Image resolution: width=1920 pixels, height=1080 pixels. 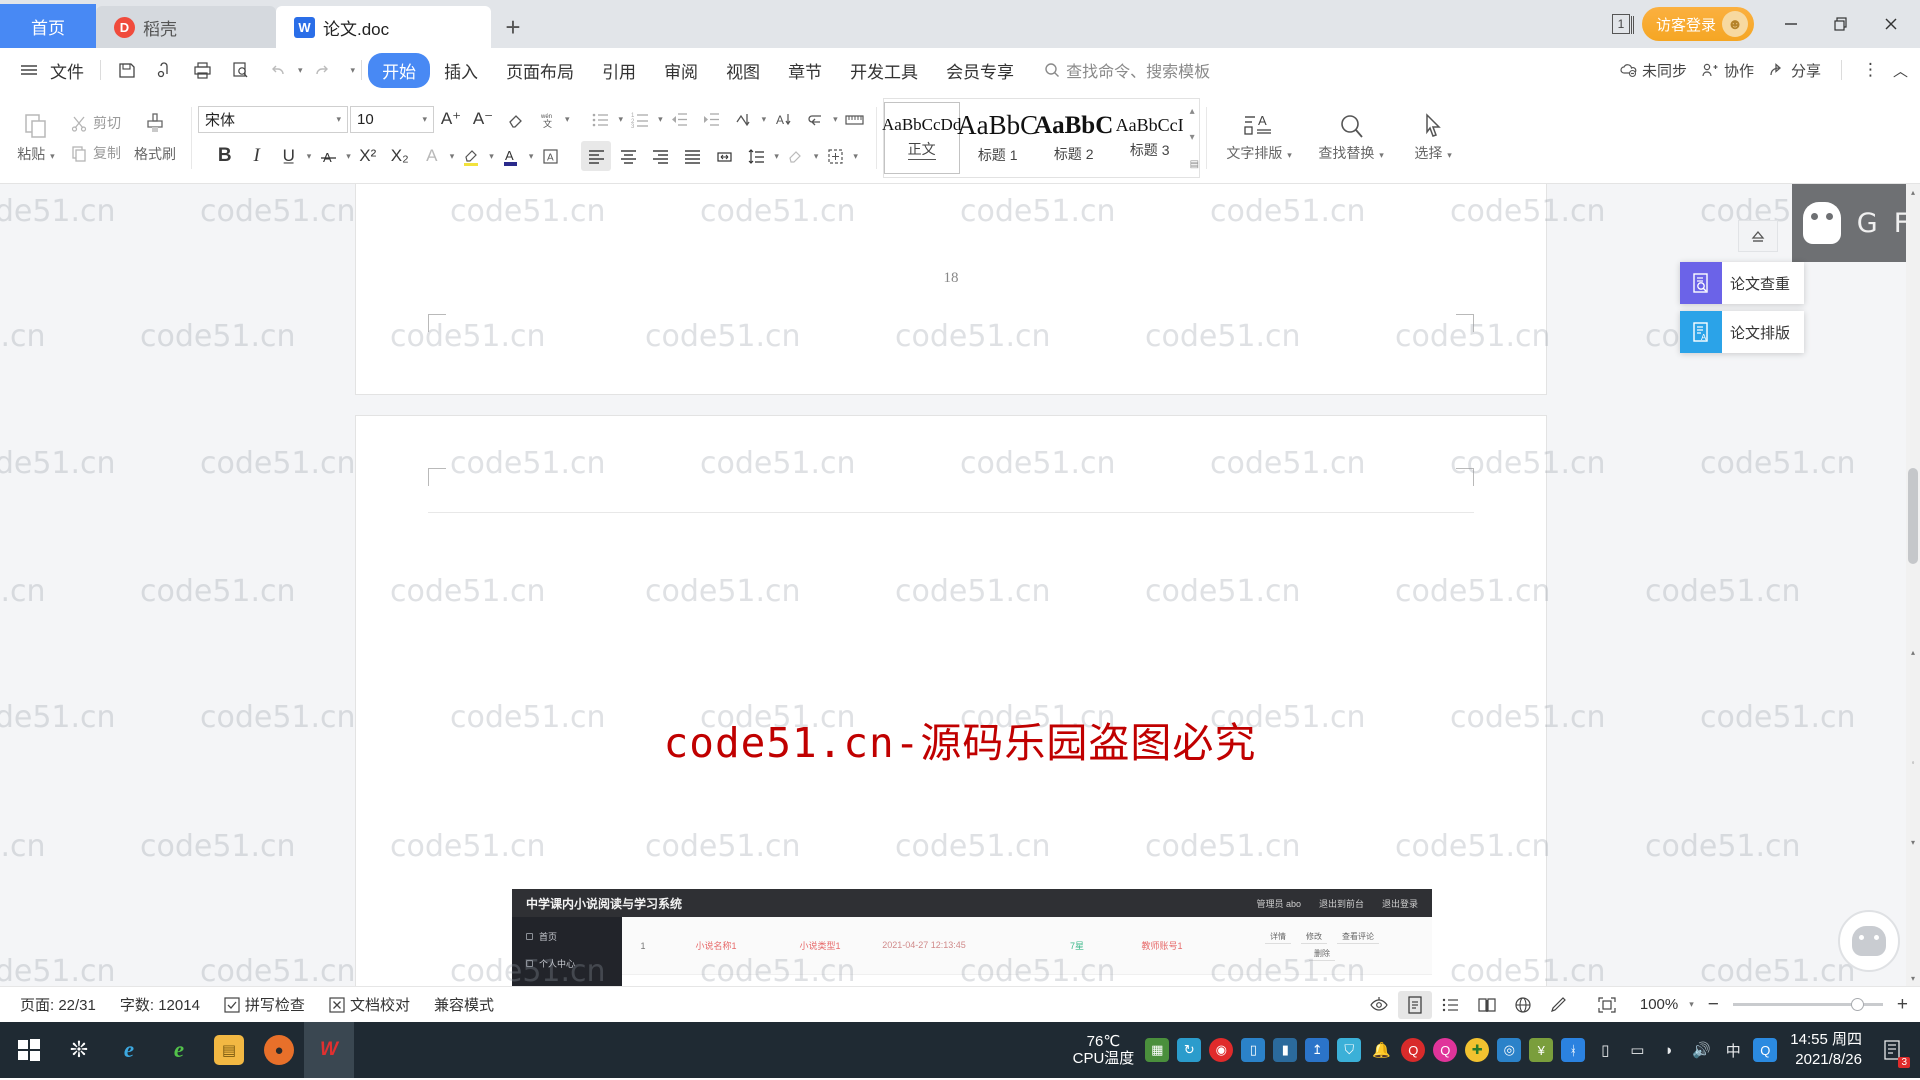 I want to click on action-edit: 修改, so click(x=1314, y=937).